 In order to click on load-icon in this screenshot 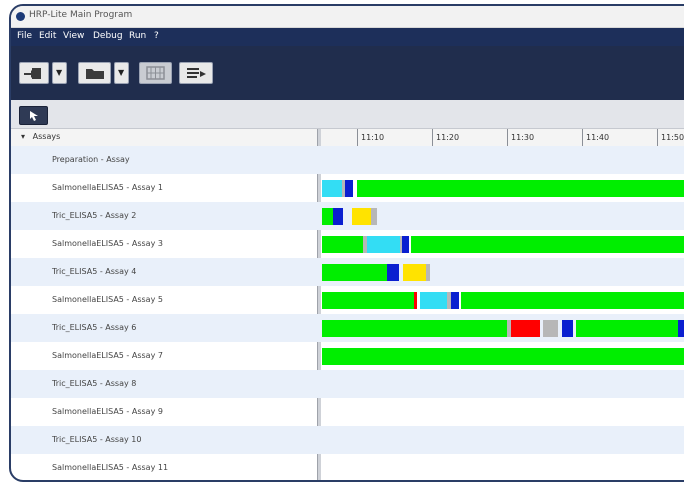, I will do `click(32, 73)`.